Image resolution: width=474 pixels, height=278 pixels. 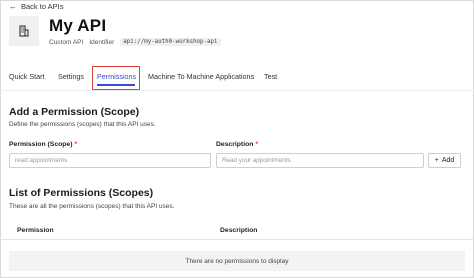 What do you see at coordinates (35, 230) in the screenshot?
I see `column-header-permission: Permission` at bounding box center [35, 230].